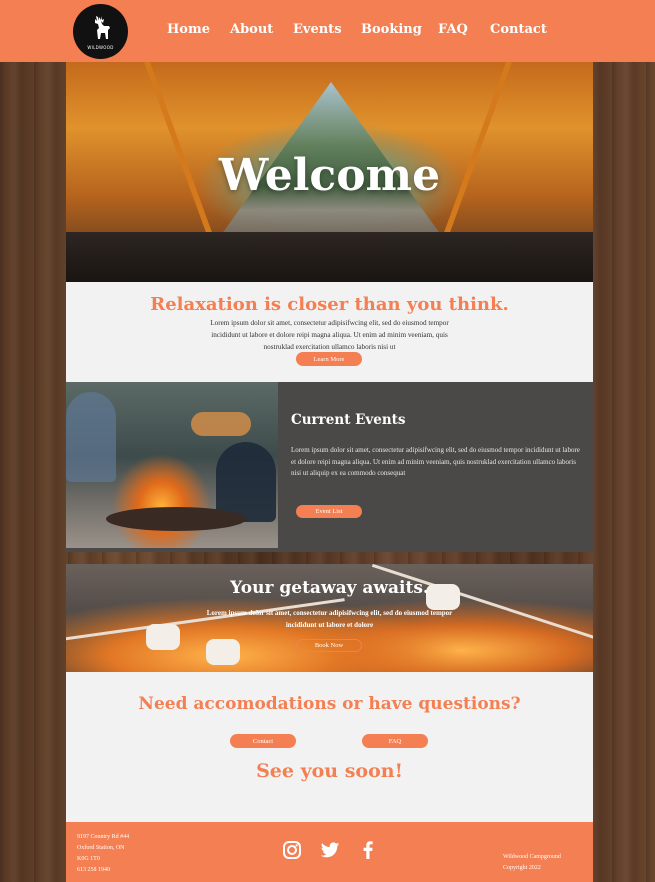  Describe the element at coordinates (251, 29) in the screenshot. I see `nav-about: About` at that location.